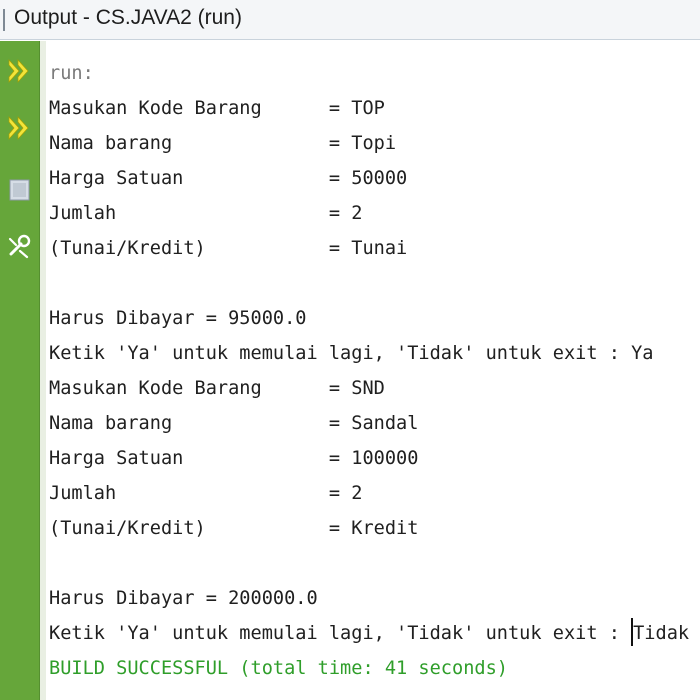  I want to click on console-line: Masukan Kode Barang = TOP, so click(217, 108).